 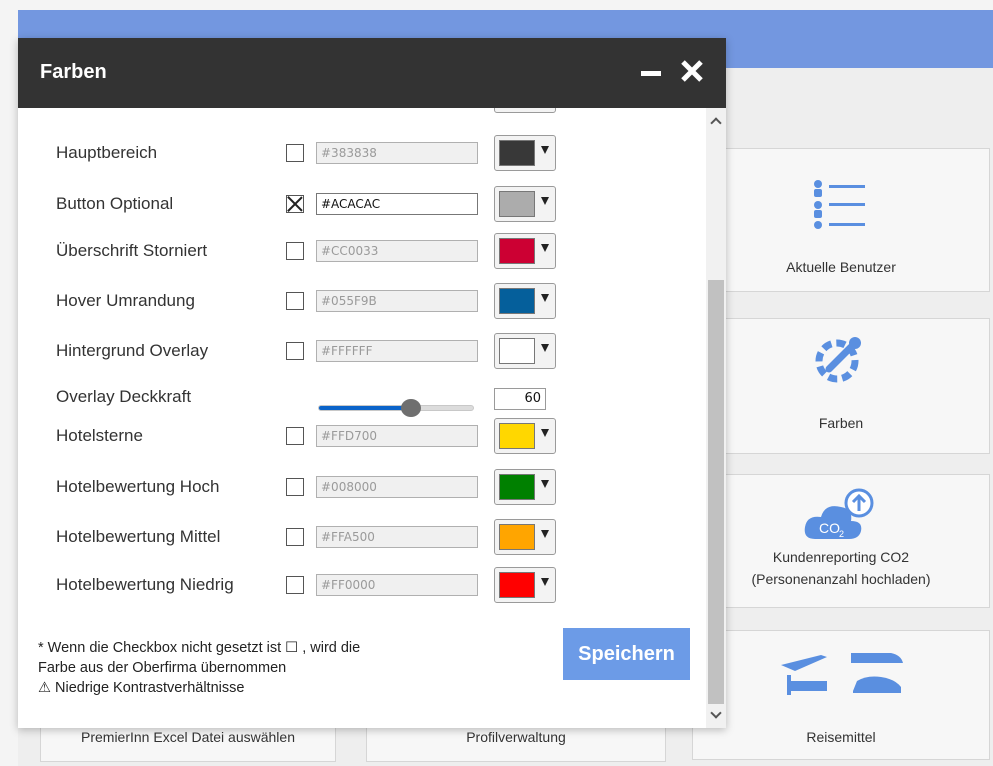 What do you see at coordinates (188, 737) in the screenshot?
I see `tile-label: PremierInn Excel Datei auswählen` at bounding box center [188, 737].